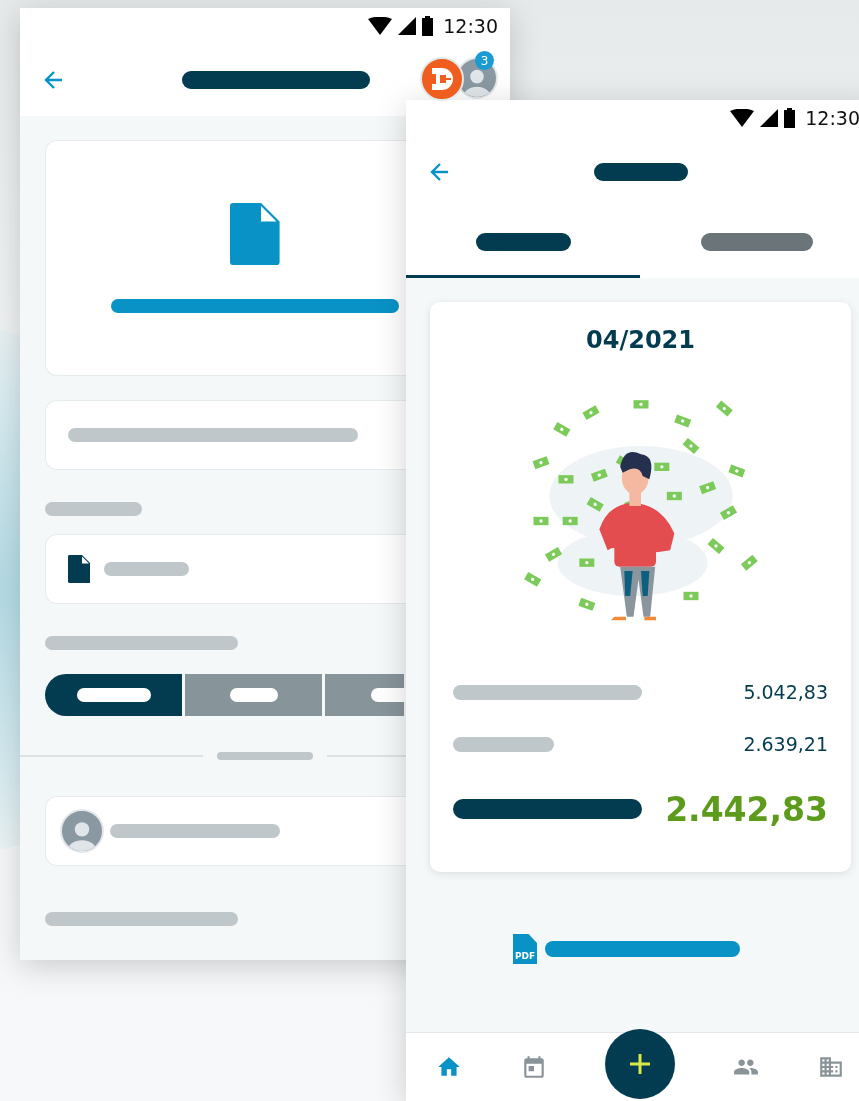 The height and width of the screenshot is (1101, 859). Describe the element at coordinates (253, 695) in the screenshot. I see `segment-label-placeholder` at that location.